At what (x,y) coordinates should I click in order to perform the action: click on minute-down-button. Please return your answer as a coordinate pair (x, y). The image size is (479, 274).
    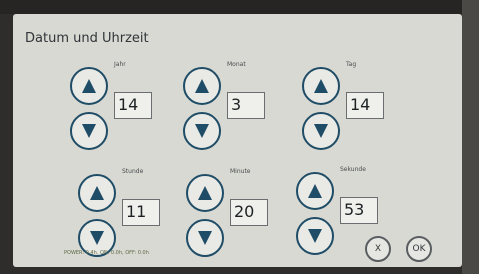
    Looking at the image, I should click on (205, 238).